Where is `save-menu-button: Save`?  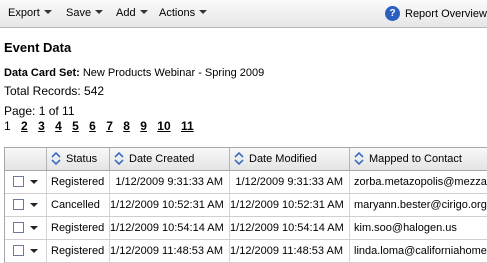 save-menu-button: Save is located at coordinates (85, 13).